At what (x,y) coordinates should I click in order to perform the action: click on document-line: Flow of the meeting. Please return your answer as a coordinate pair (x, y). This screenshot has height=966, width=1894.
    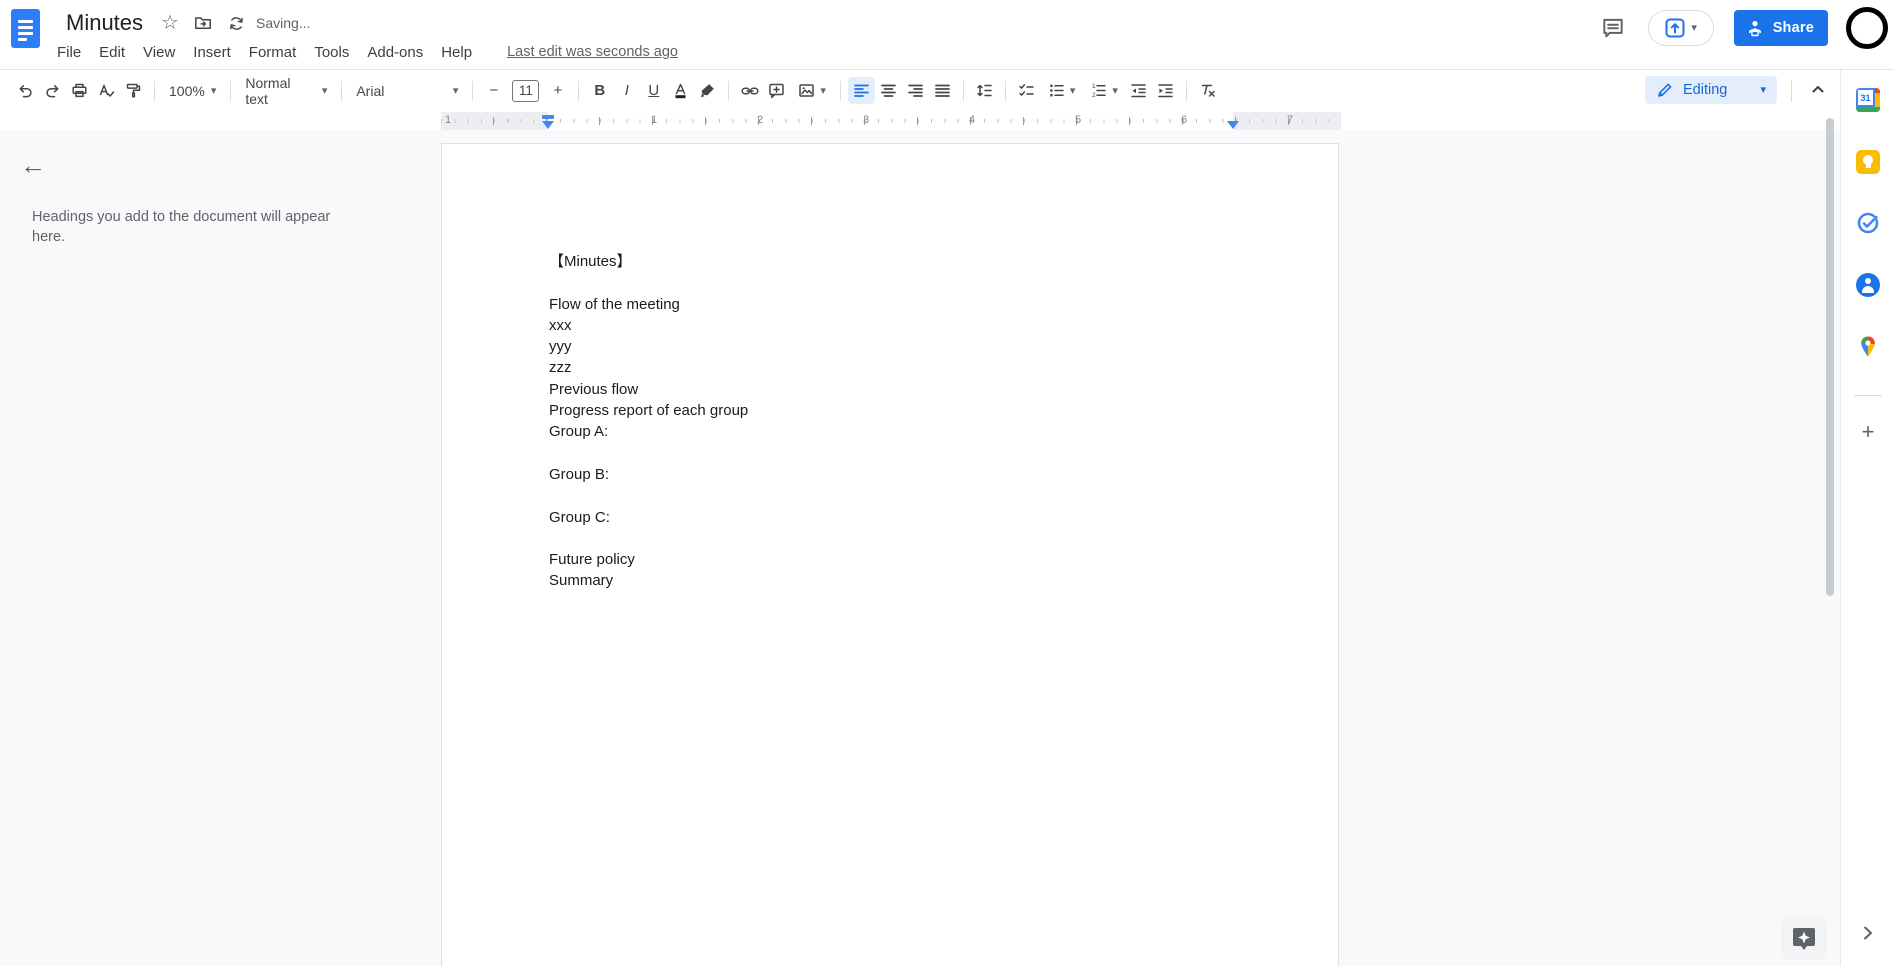
    Looking at the image, I should click on (891, 304).